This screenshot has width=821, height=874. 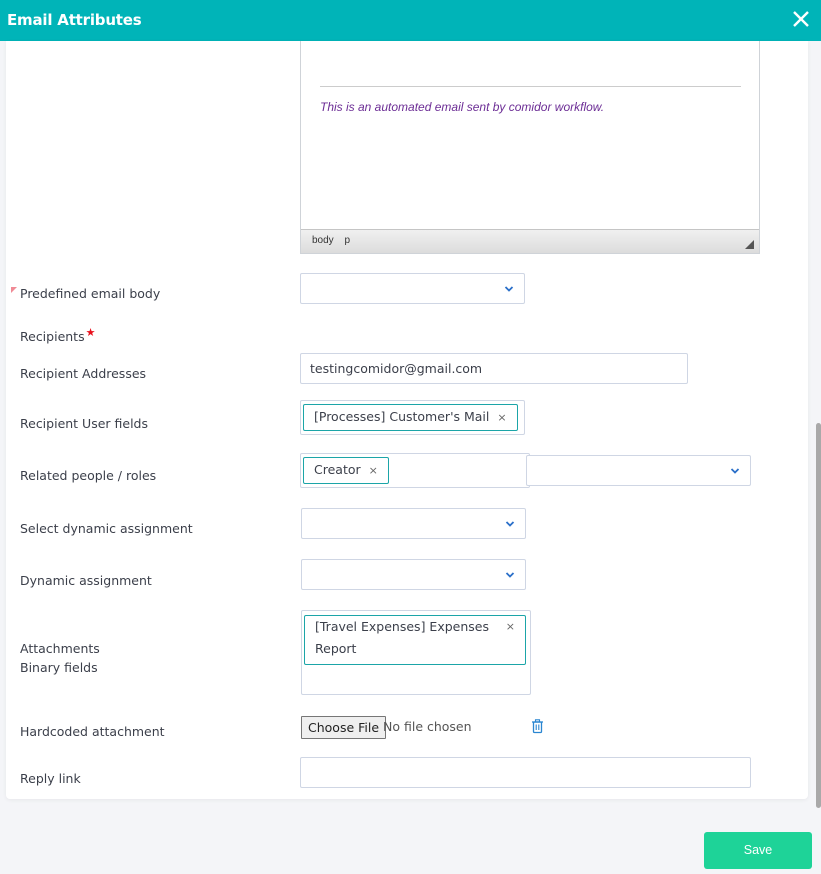 I want to click on dynamic-assignment-label: Dynamic assignment, so click(x=86, y=580).